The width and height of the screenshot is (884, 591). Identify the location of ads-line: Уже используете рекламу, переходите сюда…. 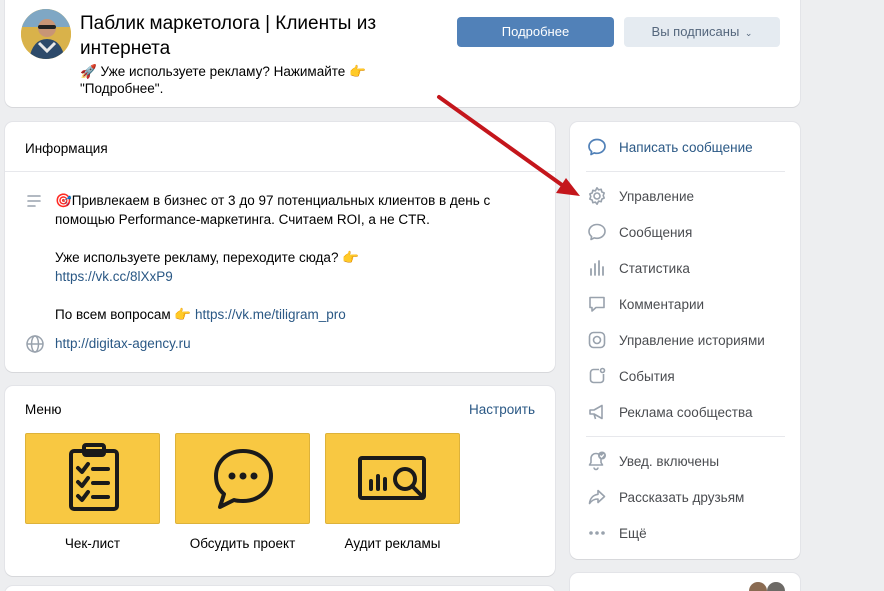
(207, 257).